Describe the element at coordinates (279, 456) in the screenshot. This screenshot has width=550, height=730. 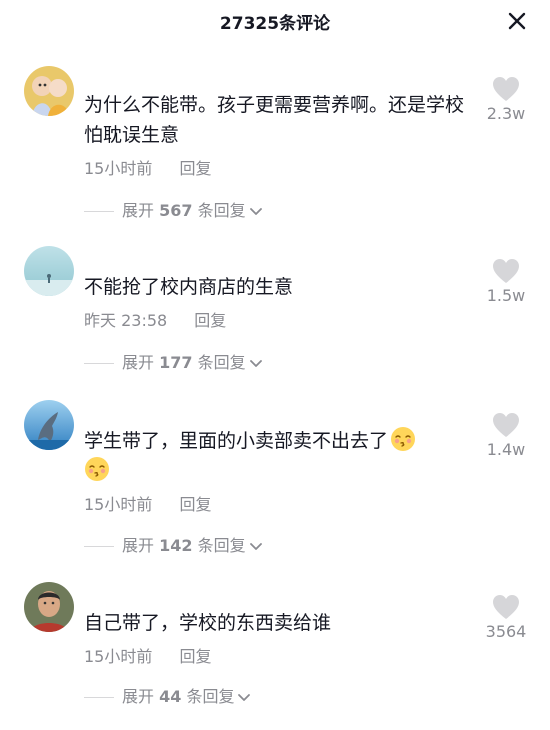
I see `comment-text: 学生带了，里面的小卖部卖不出去了` at that location.